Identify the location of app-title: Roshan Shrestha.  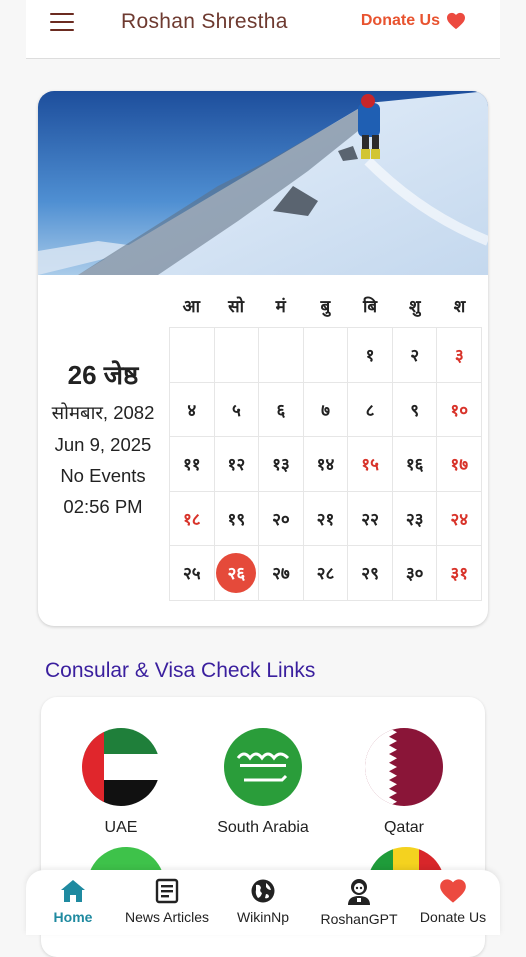
(204, 21).